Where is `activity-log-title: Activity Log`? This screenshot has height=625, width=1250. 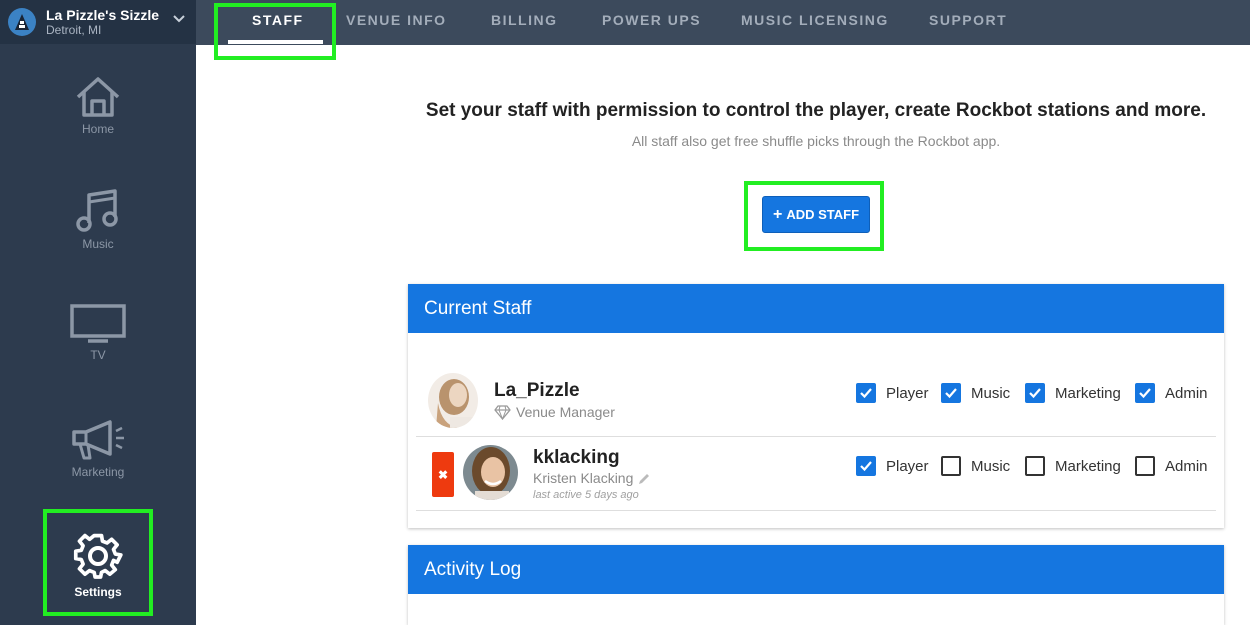 activity-log-title: Activity Log is located at coordinates (816, 569).